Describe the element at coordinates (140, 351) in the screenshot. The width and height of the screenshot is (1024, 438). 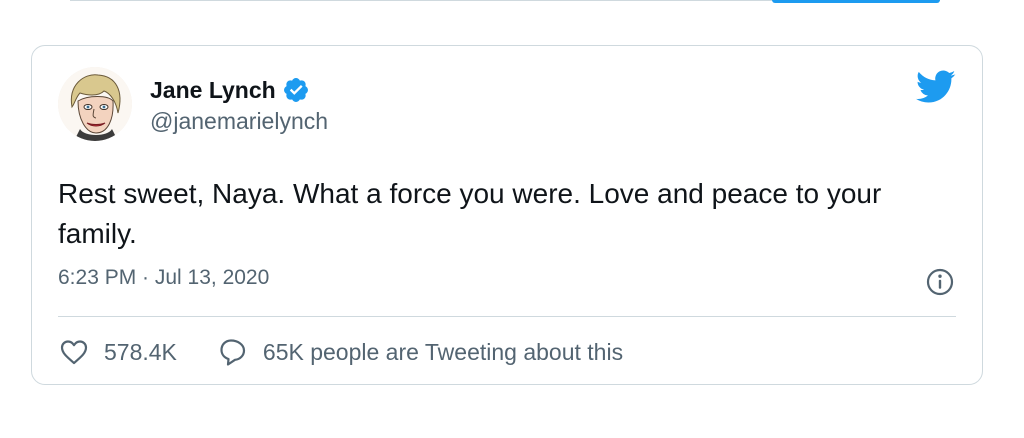
I see `like-count: 578.4K` at that location.